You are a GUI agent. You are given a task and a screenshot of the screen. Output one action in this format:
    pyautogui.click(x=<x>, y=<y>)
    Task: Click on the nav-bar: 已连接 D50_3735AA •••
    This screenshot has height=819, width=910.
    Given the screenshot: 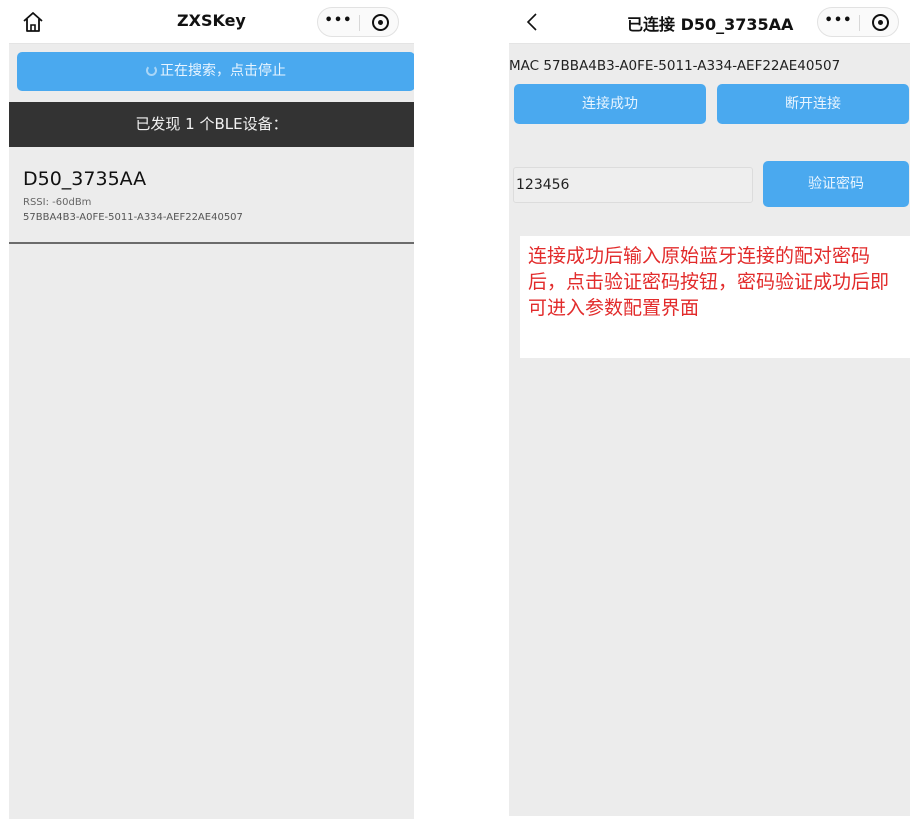 What is the action you would take?
    pyautogui.click(x=709, y=22)
    